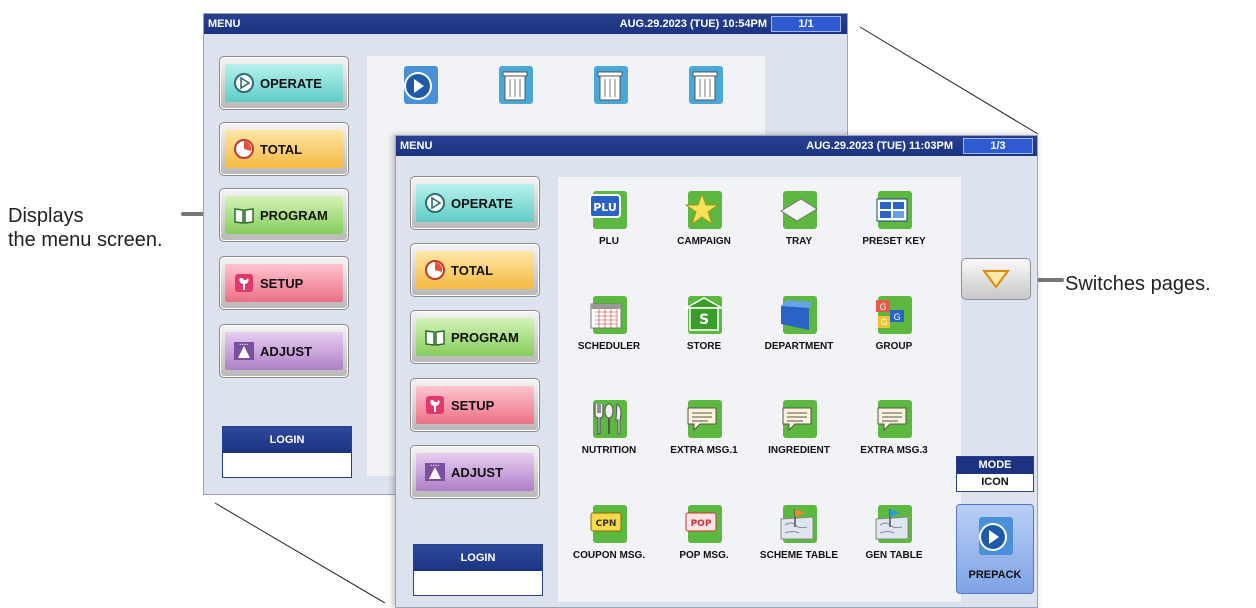 The width and height of the screenshot is (1256, 608). I want to click on ingredient-tile: INGREDIENT, so click(799, 427).